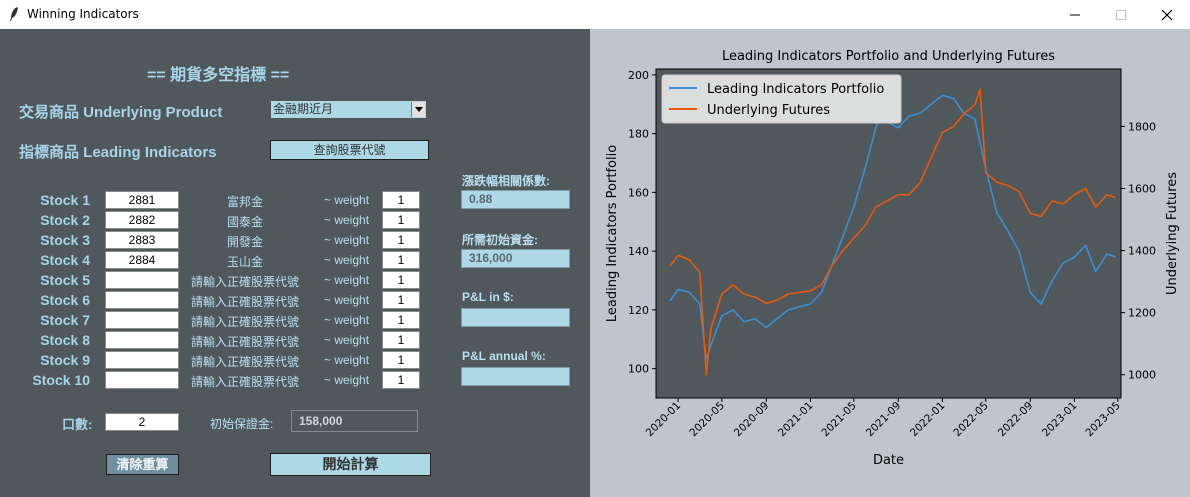 This screenshot has height=497, width=1190. What do you see at coordinates (65, 340) in the screenshot?
I see `stock-label: Stock 8` at bounding box center [65, 340].